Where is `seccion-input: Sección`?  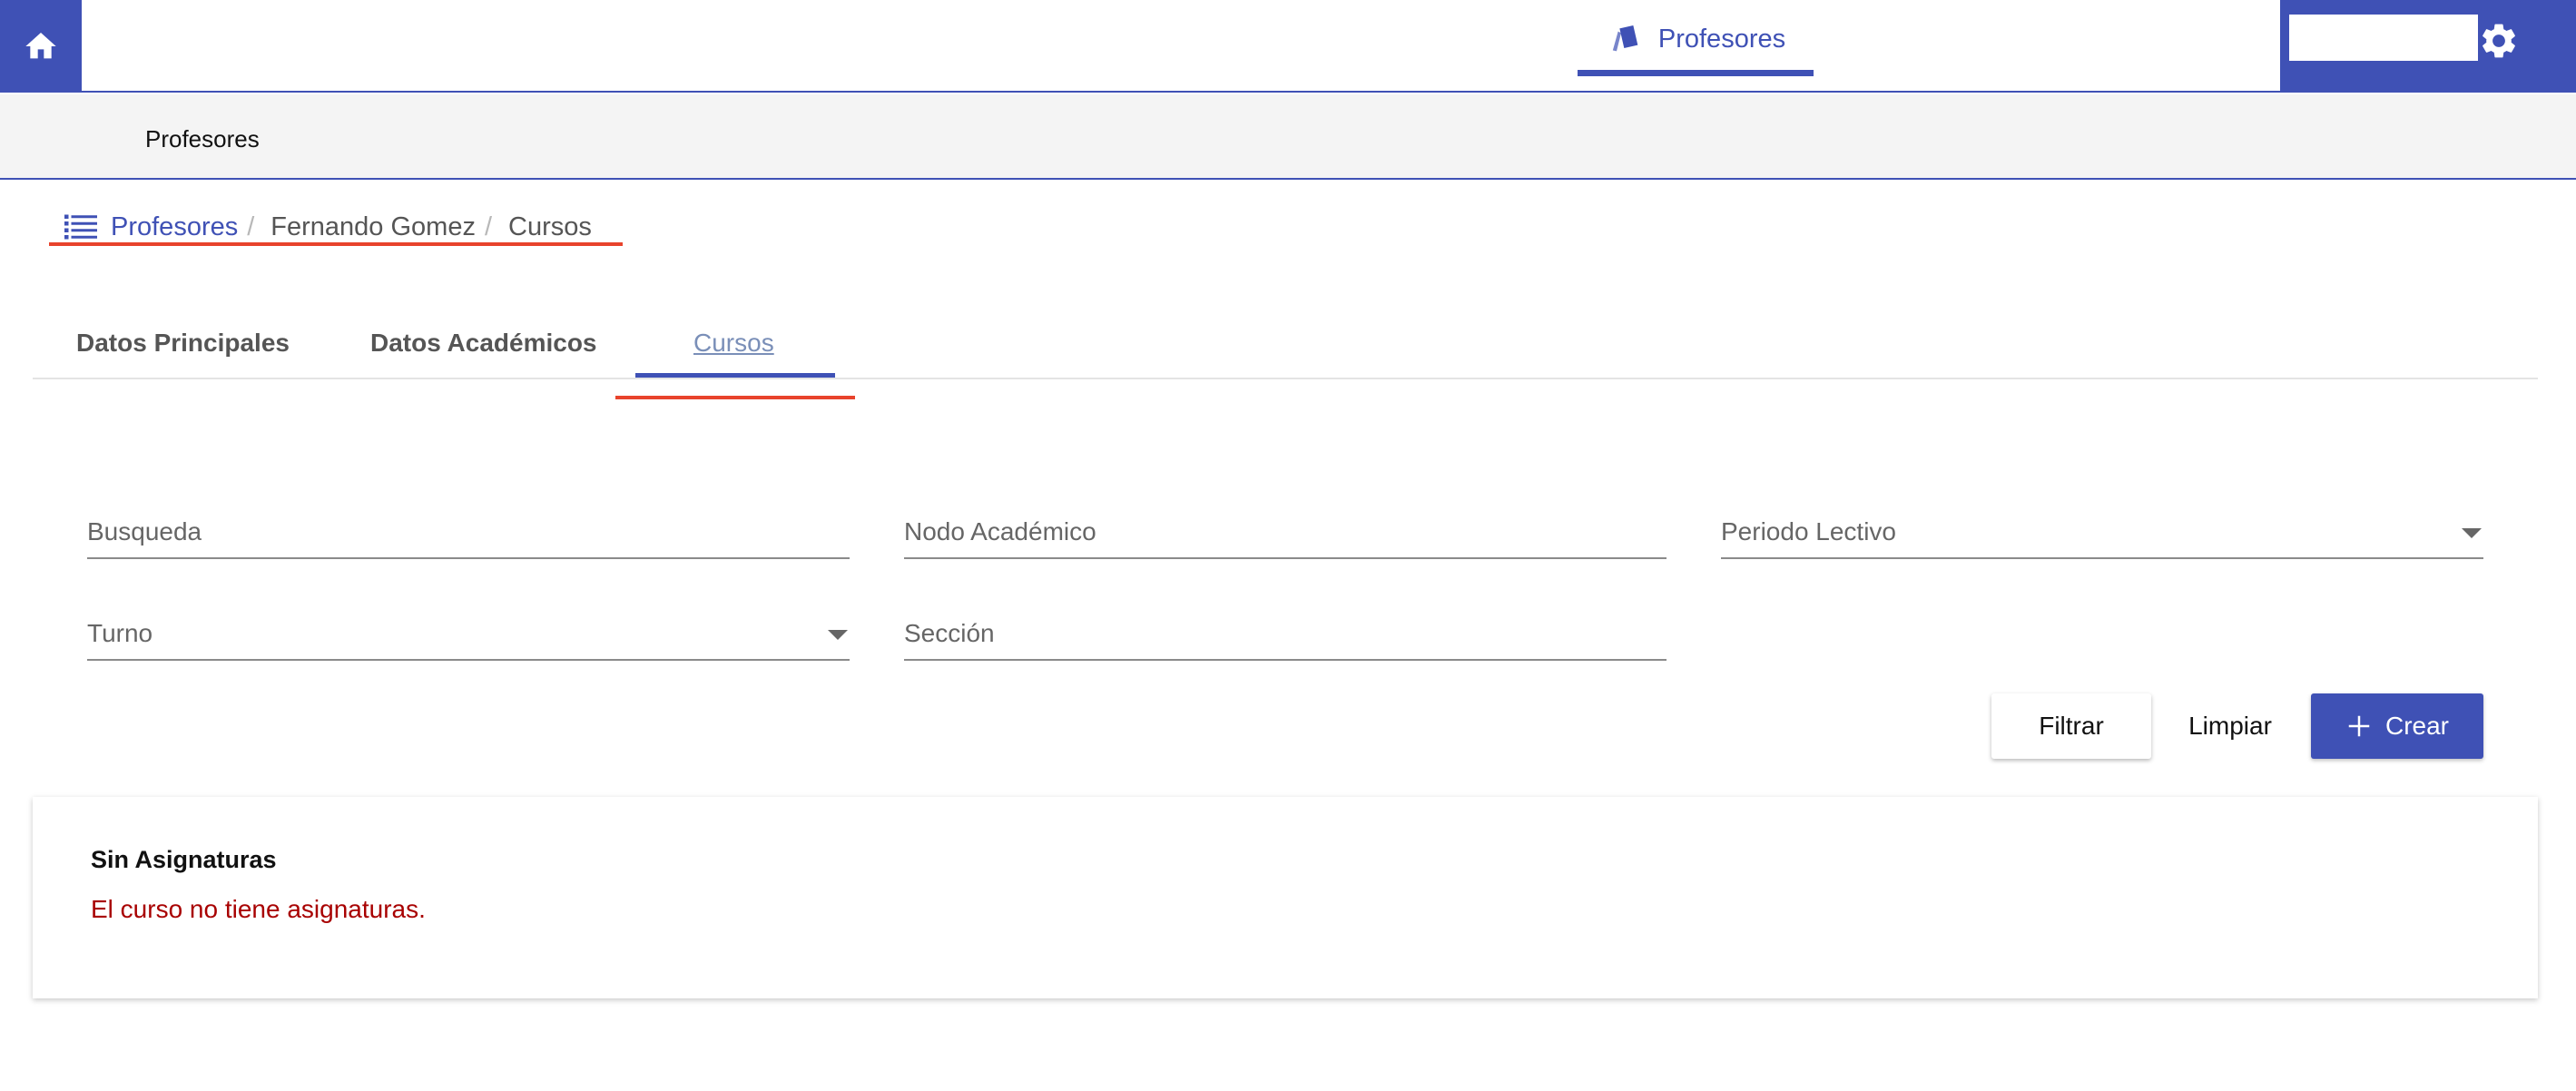 seccion-input: Sección is located at coordinates (1285, 635).